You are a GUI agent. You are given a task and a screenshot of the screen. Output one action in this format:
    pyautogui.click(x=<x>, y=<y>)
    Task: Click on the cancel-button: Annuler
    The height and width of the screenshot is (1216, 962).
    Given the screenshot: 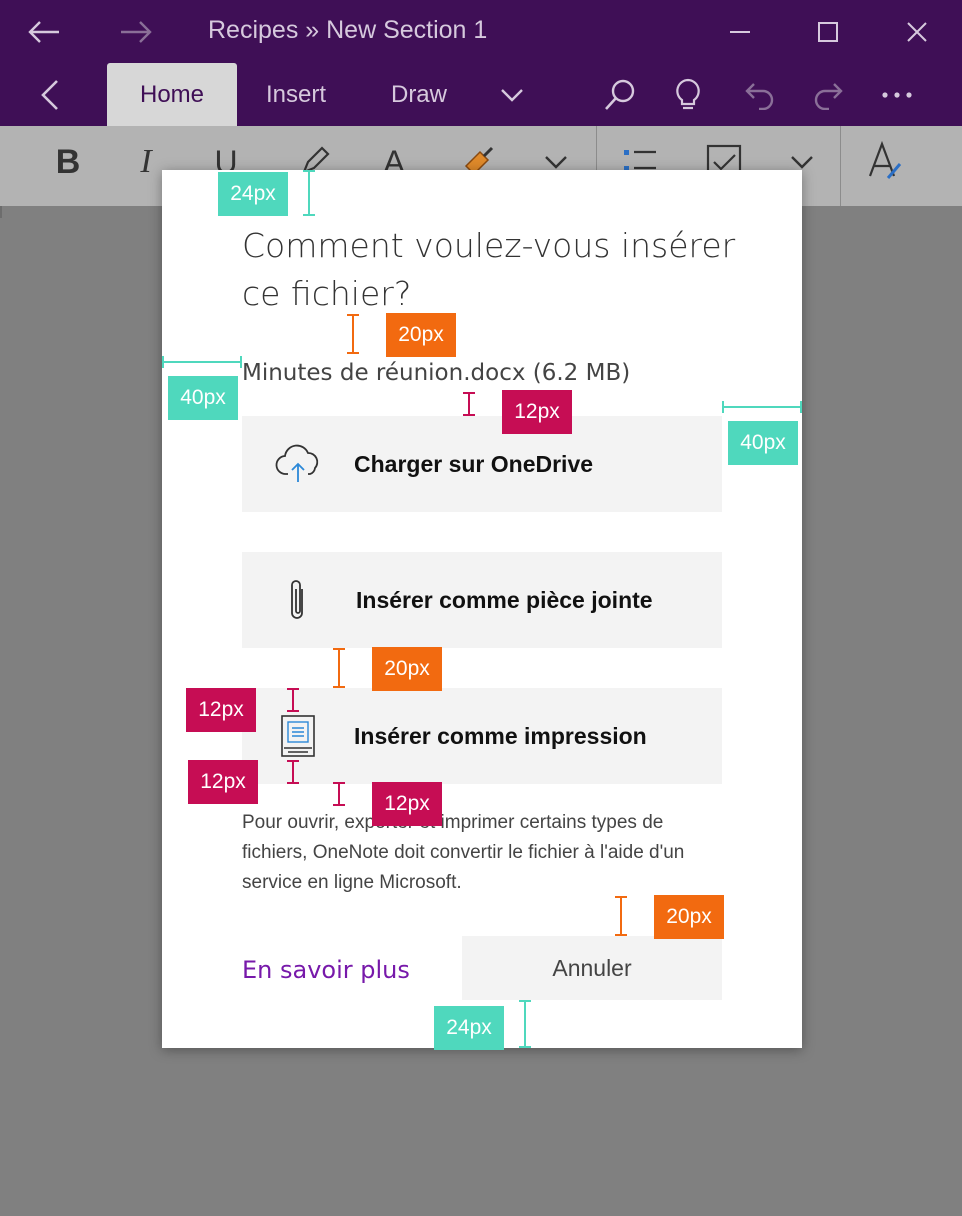 What is the action you would take?
    pyautogui.click(x=592, y=968)
    